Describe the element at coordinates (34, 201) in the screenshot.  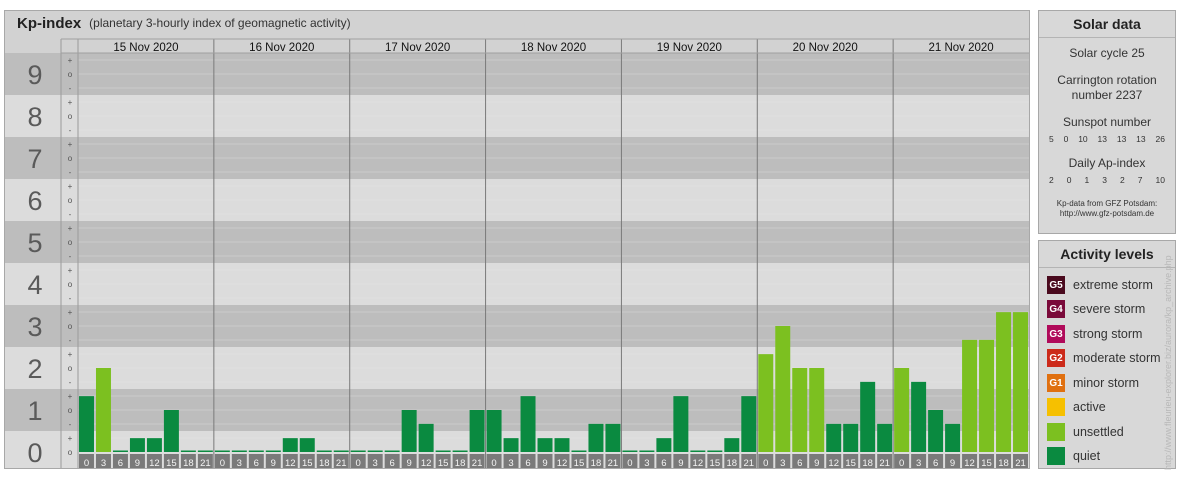
I see `y-tick-label: 6` at that location.